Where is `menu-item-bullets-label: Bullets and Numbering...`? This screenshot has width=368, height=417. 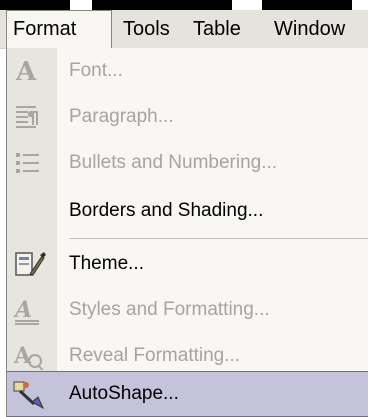 menu-item-bullets-label: Bullets and Numbering... is located at coordinates (173, 162).